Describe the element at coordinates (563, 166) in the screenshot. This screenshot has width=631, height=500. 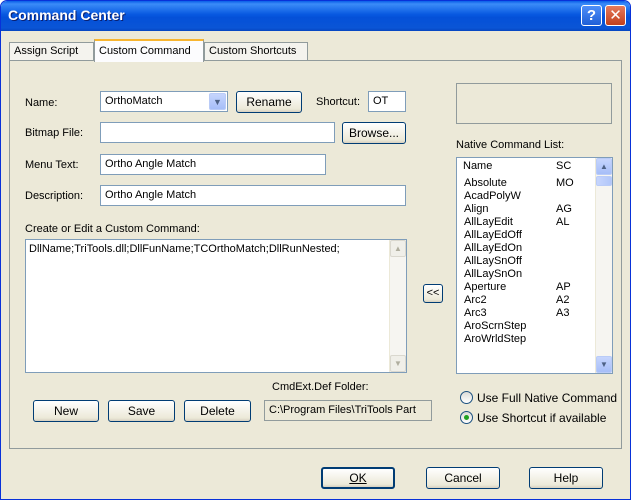
I see `column-sc-header: SC` at that location.